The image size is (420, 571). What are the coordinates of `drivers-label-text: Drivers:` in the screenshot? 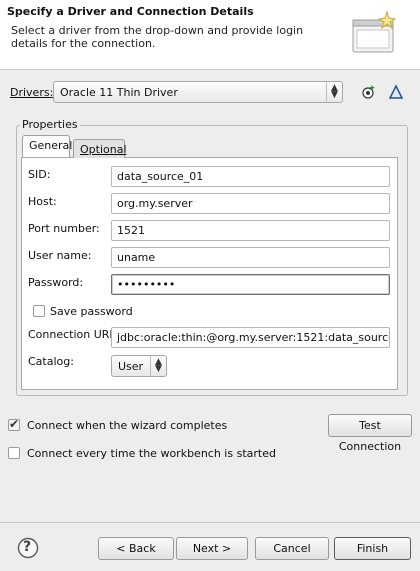 It's located at (32, 92).